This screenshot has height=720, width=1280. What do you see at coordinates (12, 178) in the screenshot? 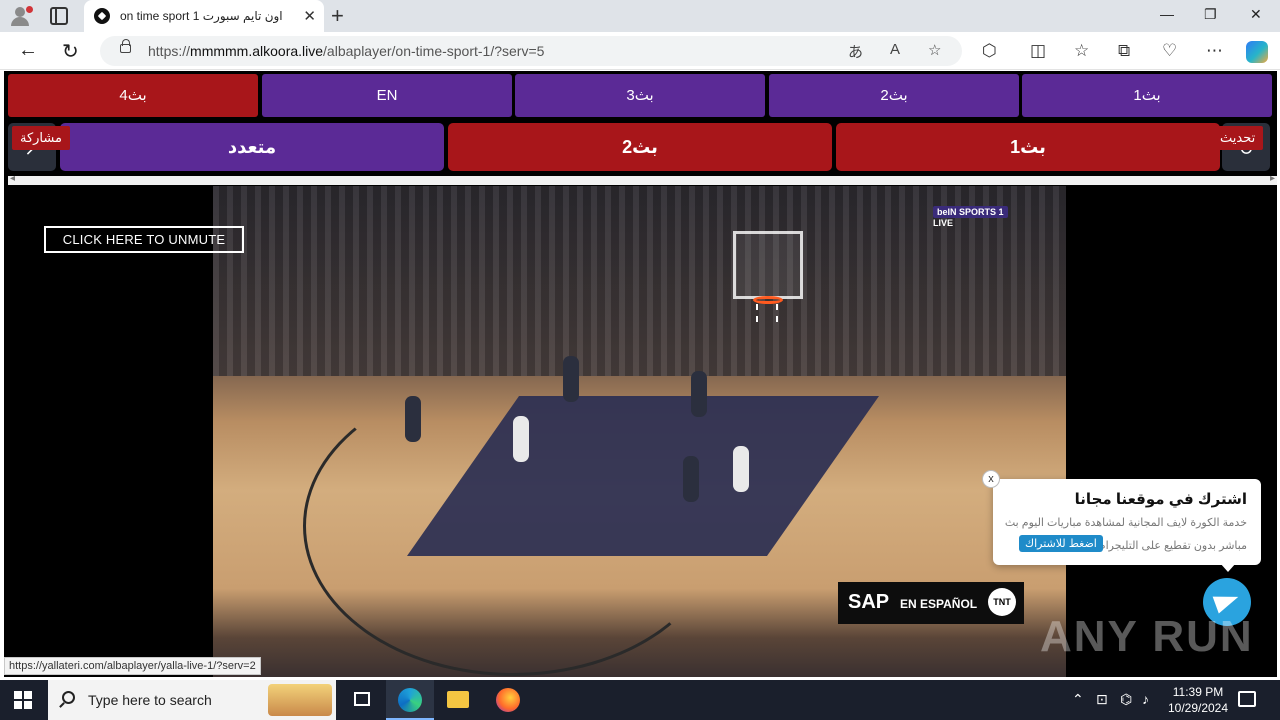
I see `scroll-left-arrow-icon: ◂` at bounding box center [12, 178].